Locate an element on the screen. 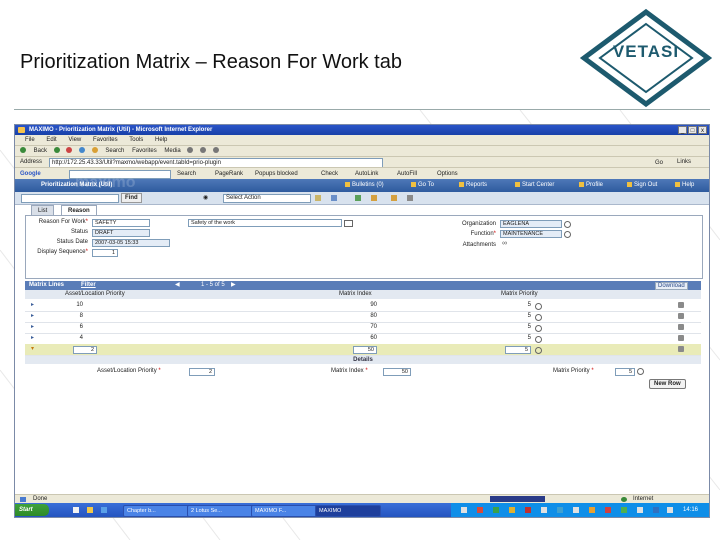  next-icon is located at coordinates (374, 198).